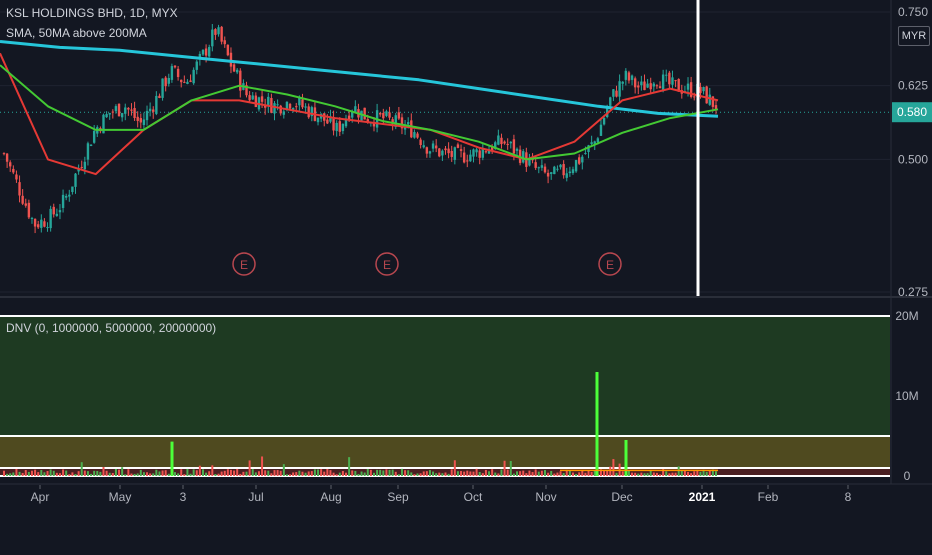 The image size is (932, 555). I want to click on time-tick-label-3: Jul, so click(255, 497).